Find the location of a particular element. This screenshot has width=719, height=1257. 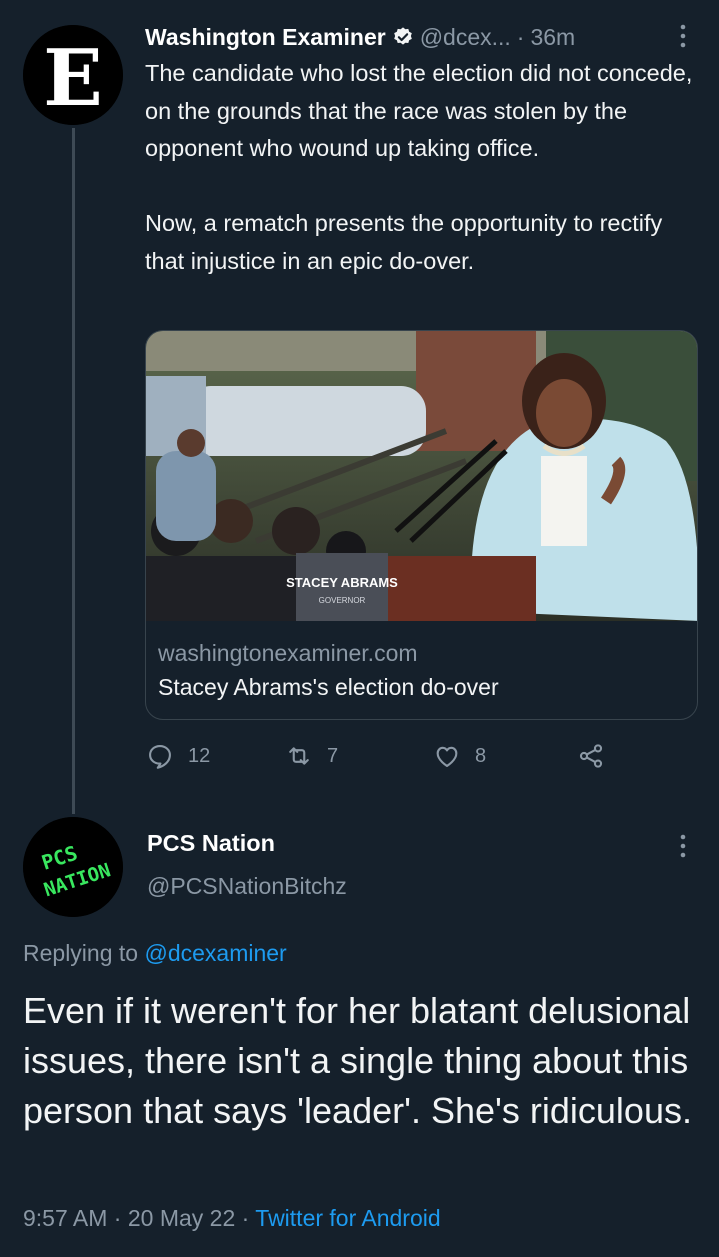

pcs-nation-logo-icon: PCS NATION is located at coordinates (73, 867).